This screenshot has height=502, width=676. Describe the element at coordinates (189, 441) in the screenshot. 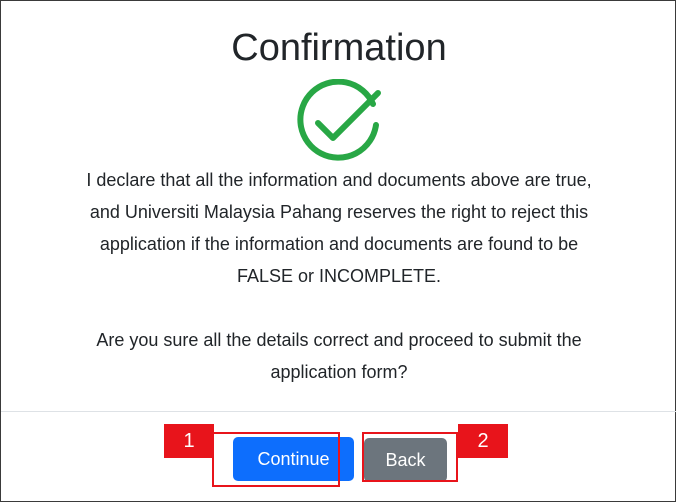

I see `annotation-marker-1: 1` at that location.